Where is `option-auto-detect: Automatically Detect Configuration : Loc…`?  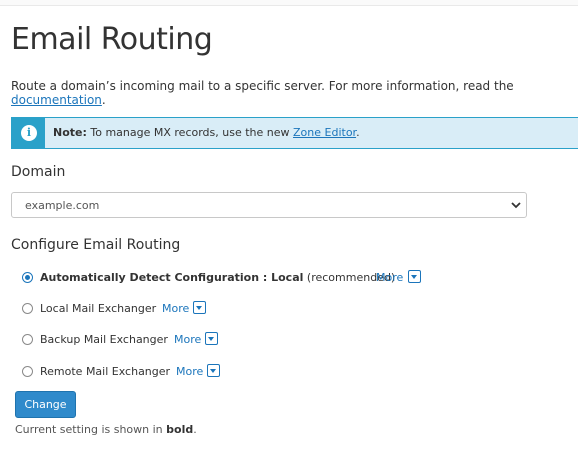 option-auto-detect: Automatically Detect Configuration : Loc… is located at coordinates (227, 278).